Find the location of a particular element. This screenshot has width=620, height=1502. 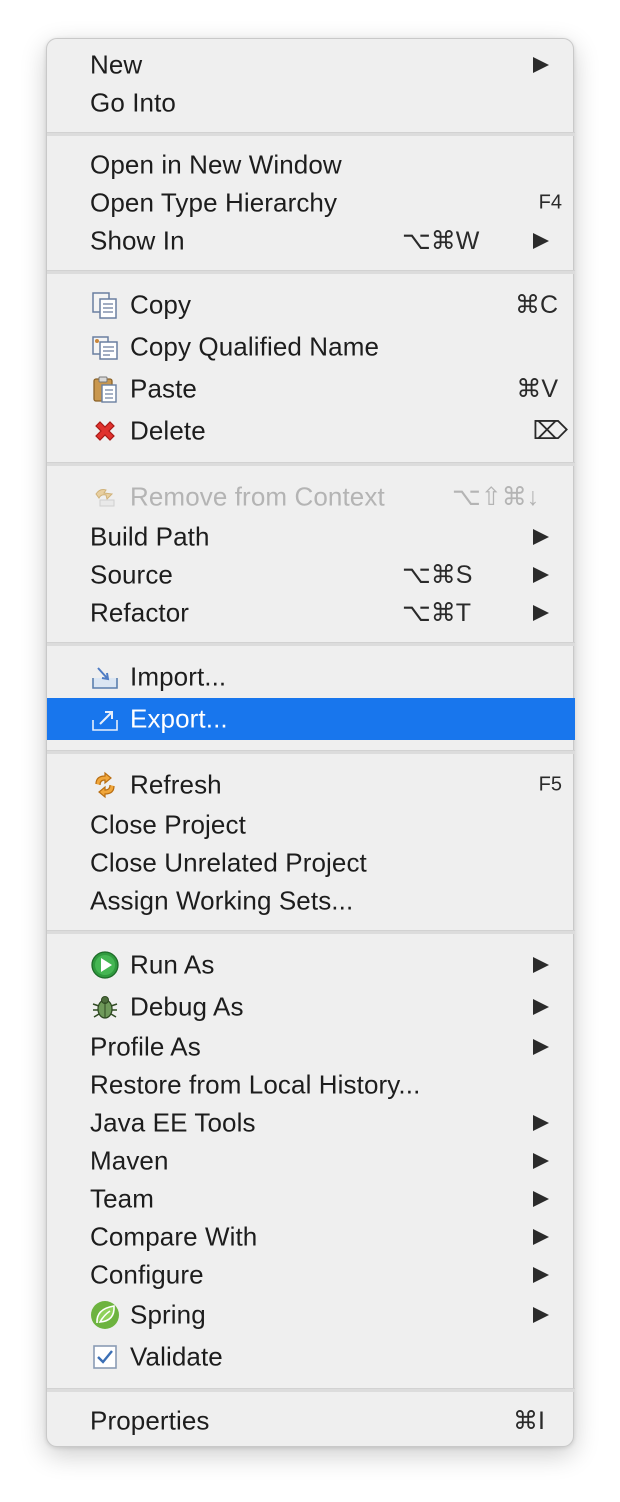

menu-item-label: Properties is located at coordinates (150, 1420).